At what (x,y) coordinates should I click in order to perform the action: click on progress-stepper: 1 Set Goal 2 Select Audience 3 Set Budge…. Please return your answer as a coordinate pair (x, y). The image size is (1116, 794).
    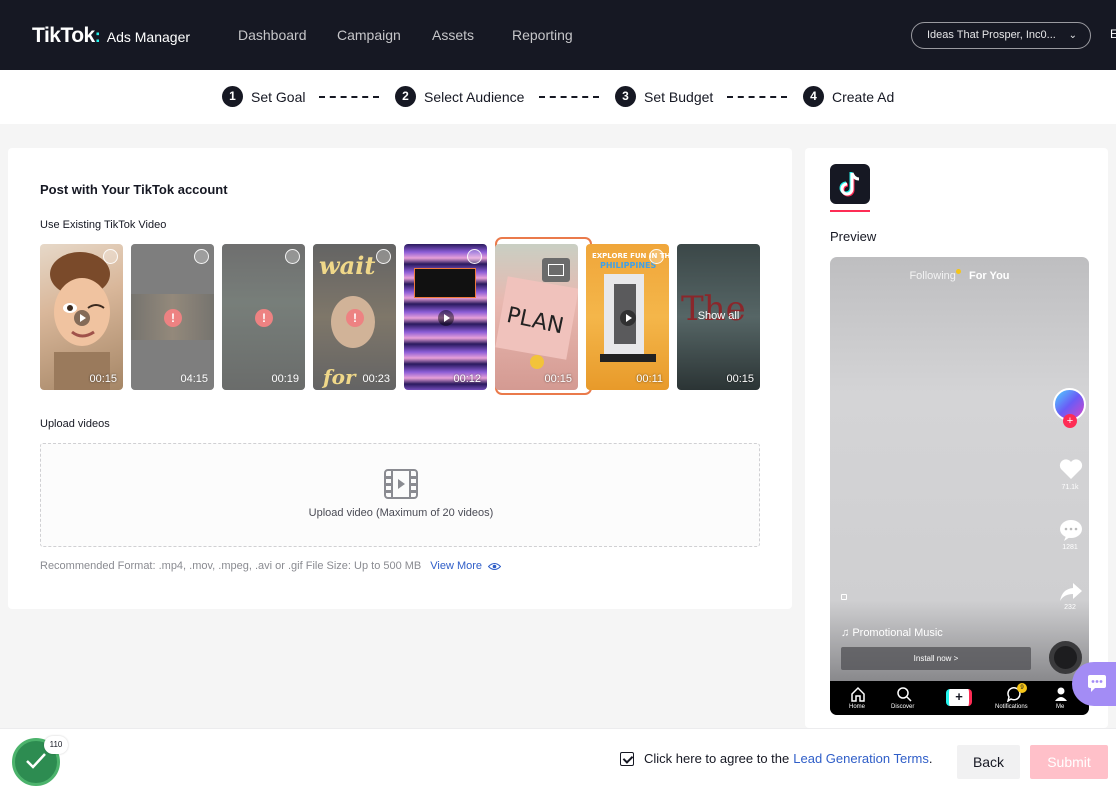
    Looking at the image, I should click on (558, 97).